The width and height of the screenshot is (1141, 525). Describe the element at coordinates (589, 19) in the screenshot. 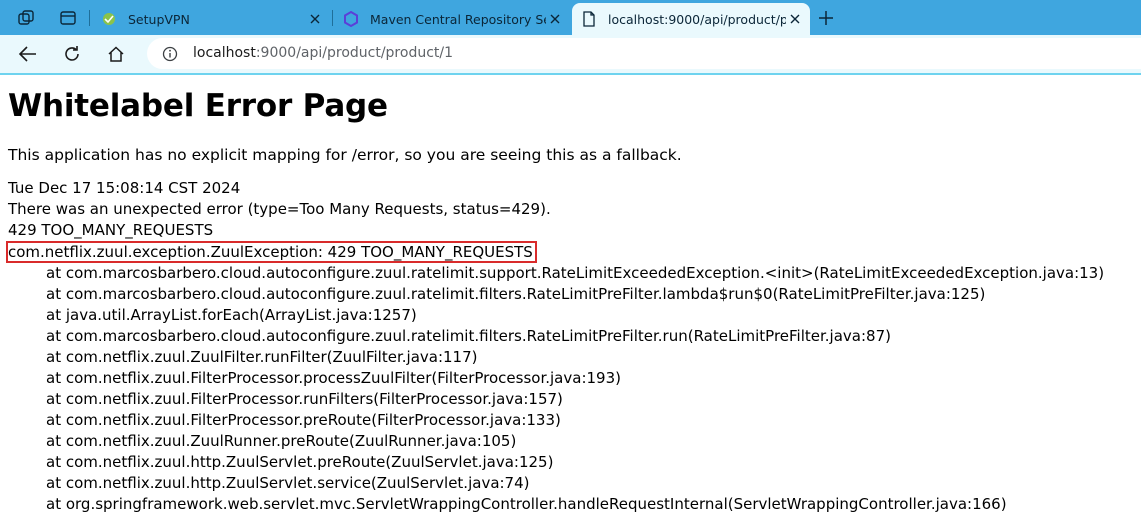

I see `page-icon` at that location.